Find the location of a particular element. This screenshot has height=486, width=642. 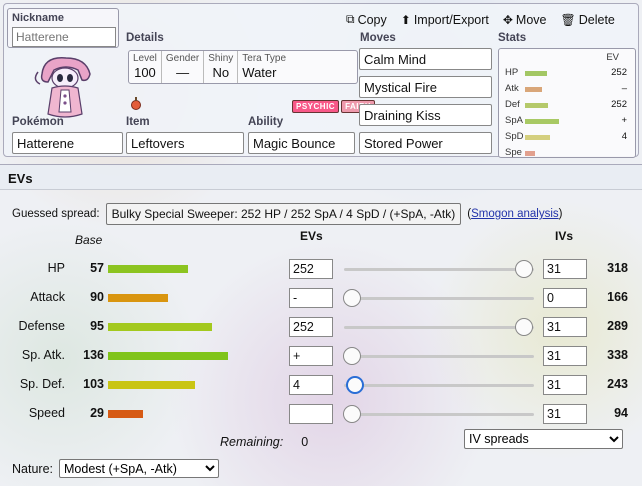

remaining-value: 0 is located at coordinates (305, 442).